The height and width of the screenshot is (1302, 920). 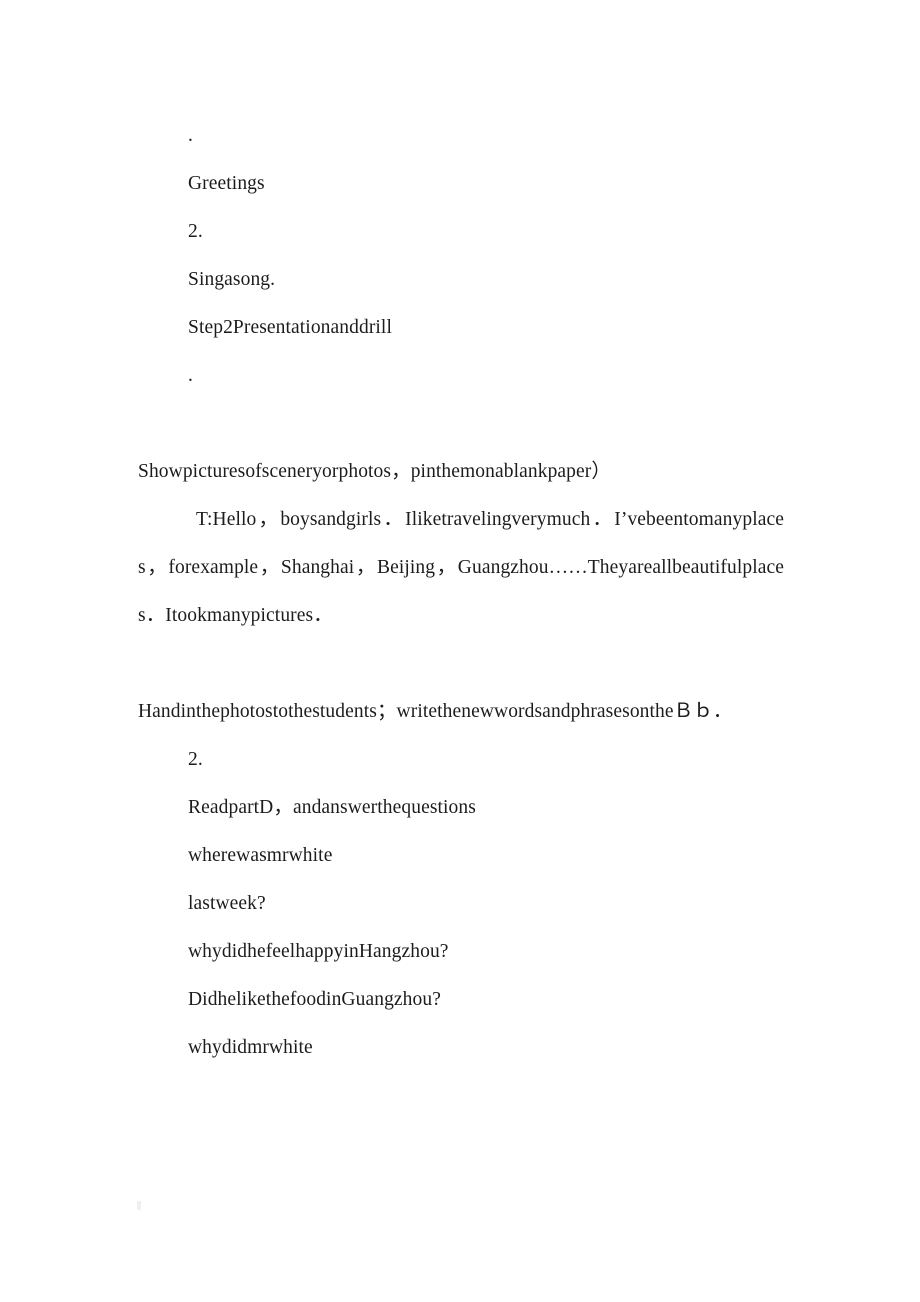 I want to click on scan-artifact-mark, so click(x=139, y=1205).